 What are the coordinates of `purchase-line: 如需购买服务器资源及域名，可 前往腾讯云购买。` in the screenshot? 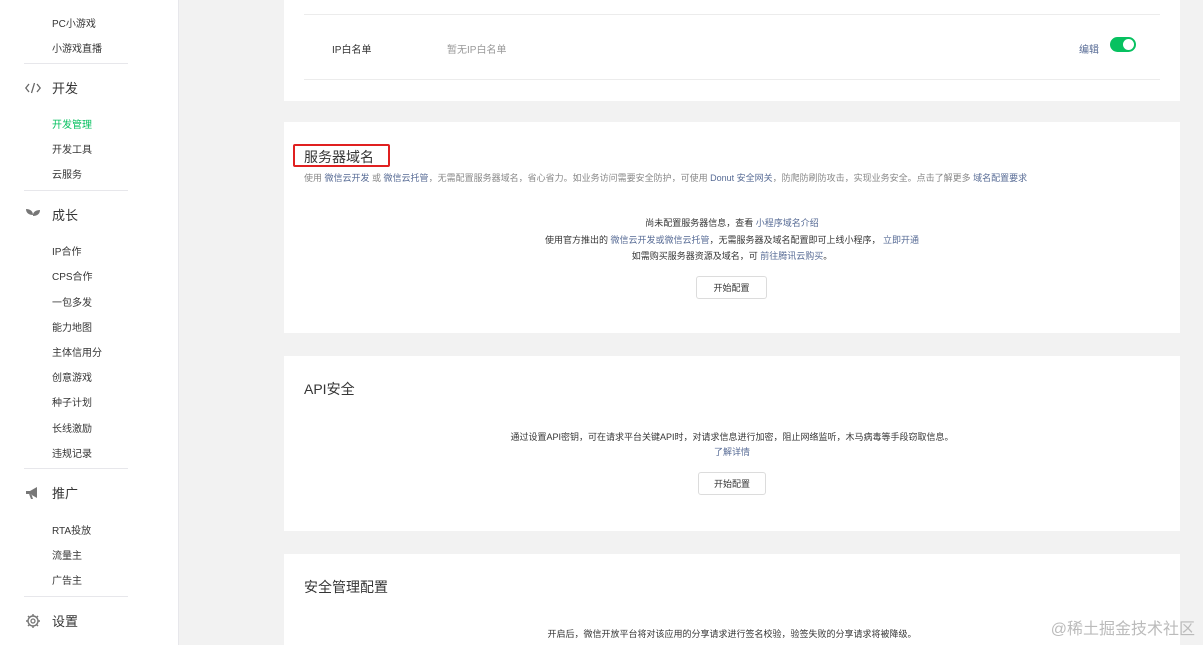 It's located at (732, 255).